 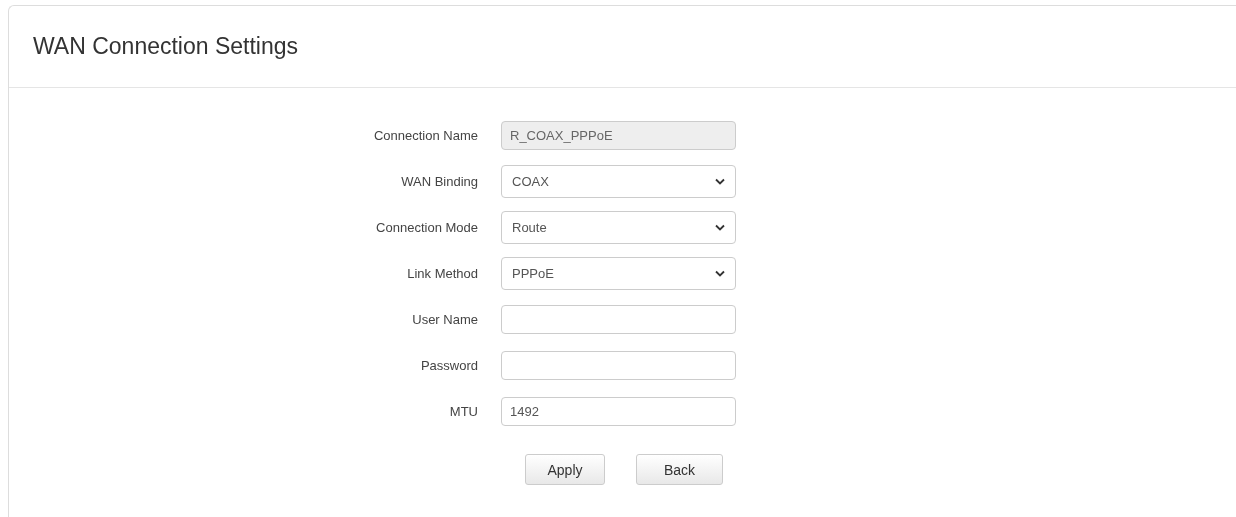 What do you see at coordinates (439, 181) in the screenshot?
I see `field-label: WAN Binding` at bounding box center [439, 181].